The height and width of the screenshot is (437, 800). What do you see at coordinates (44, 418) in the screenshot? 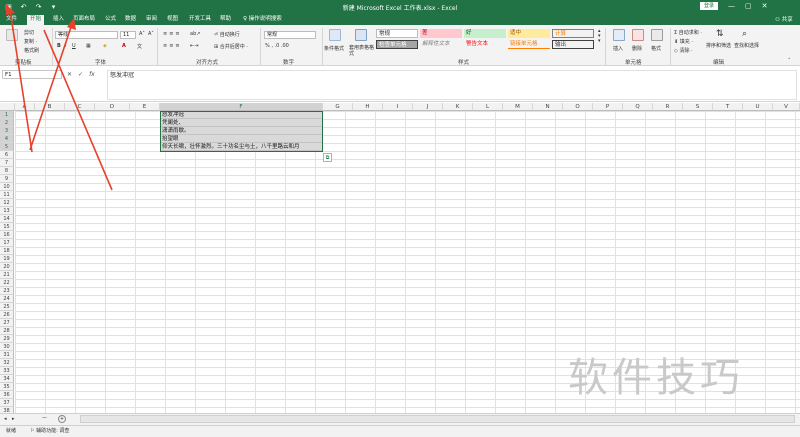
I see `sheet-tab-dash: —` at bounding box center [44, 418].